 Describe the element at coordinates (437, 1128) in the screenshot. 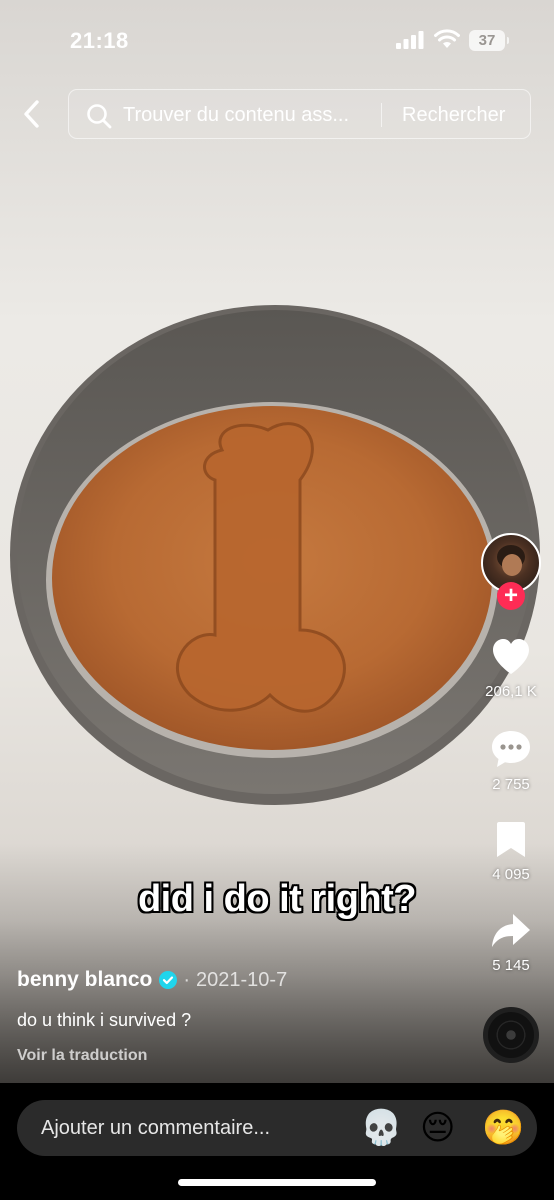

I see `pensive-emoji-button: 😔` at that location.